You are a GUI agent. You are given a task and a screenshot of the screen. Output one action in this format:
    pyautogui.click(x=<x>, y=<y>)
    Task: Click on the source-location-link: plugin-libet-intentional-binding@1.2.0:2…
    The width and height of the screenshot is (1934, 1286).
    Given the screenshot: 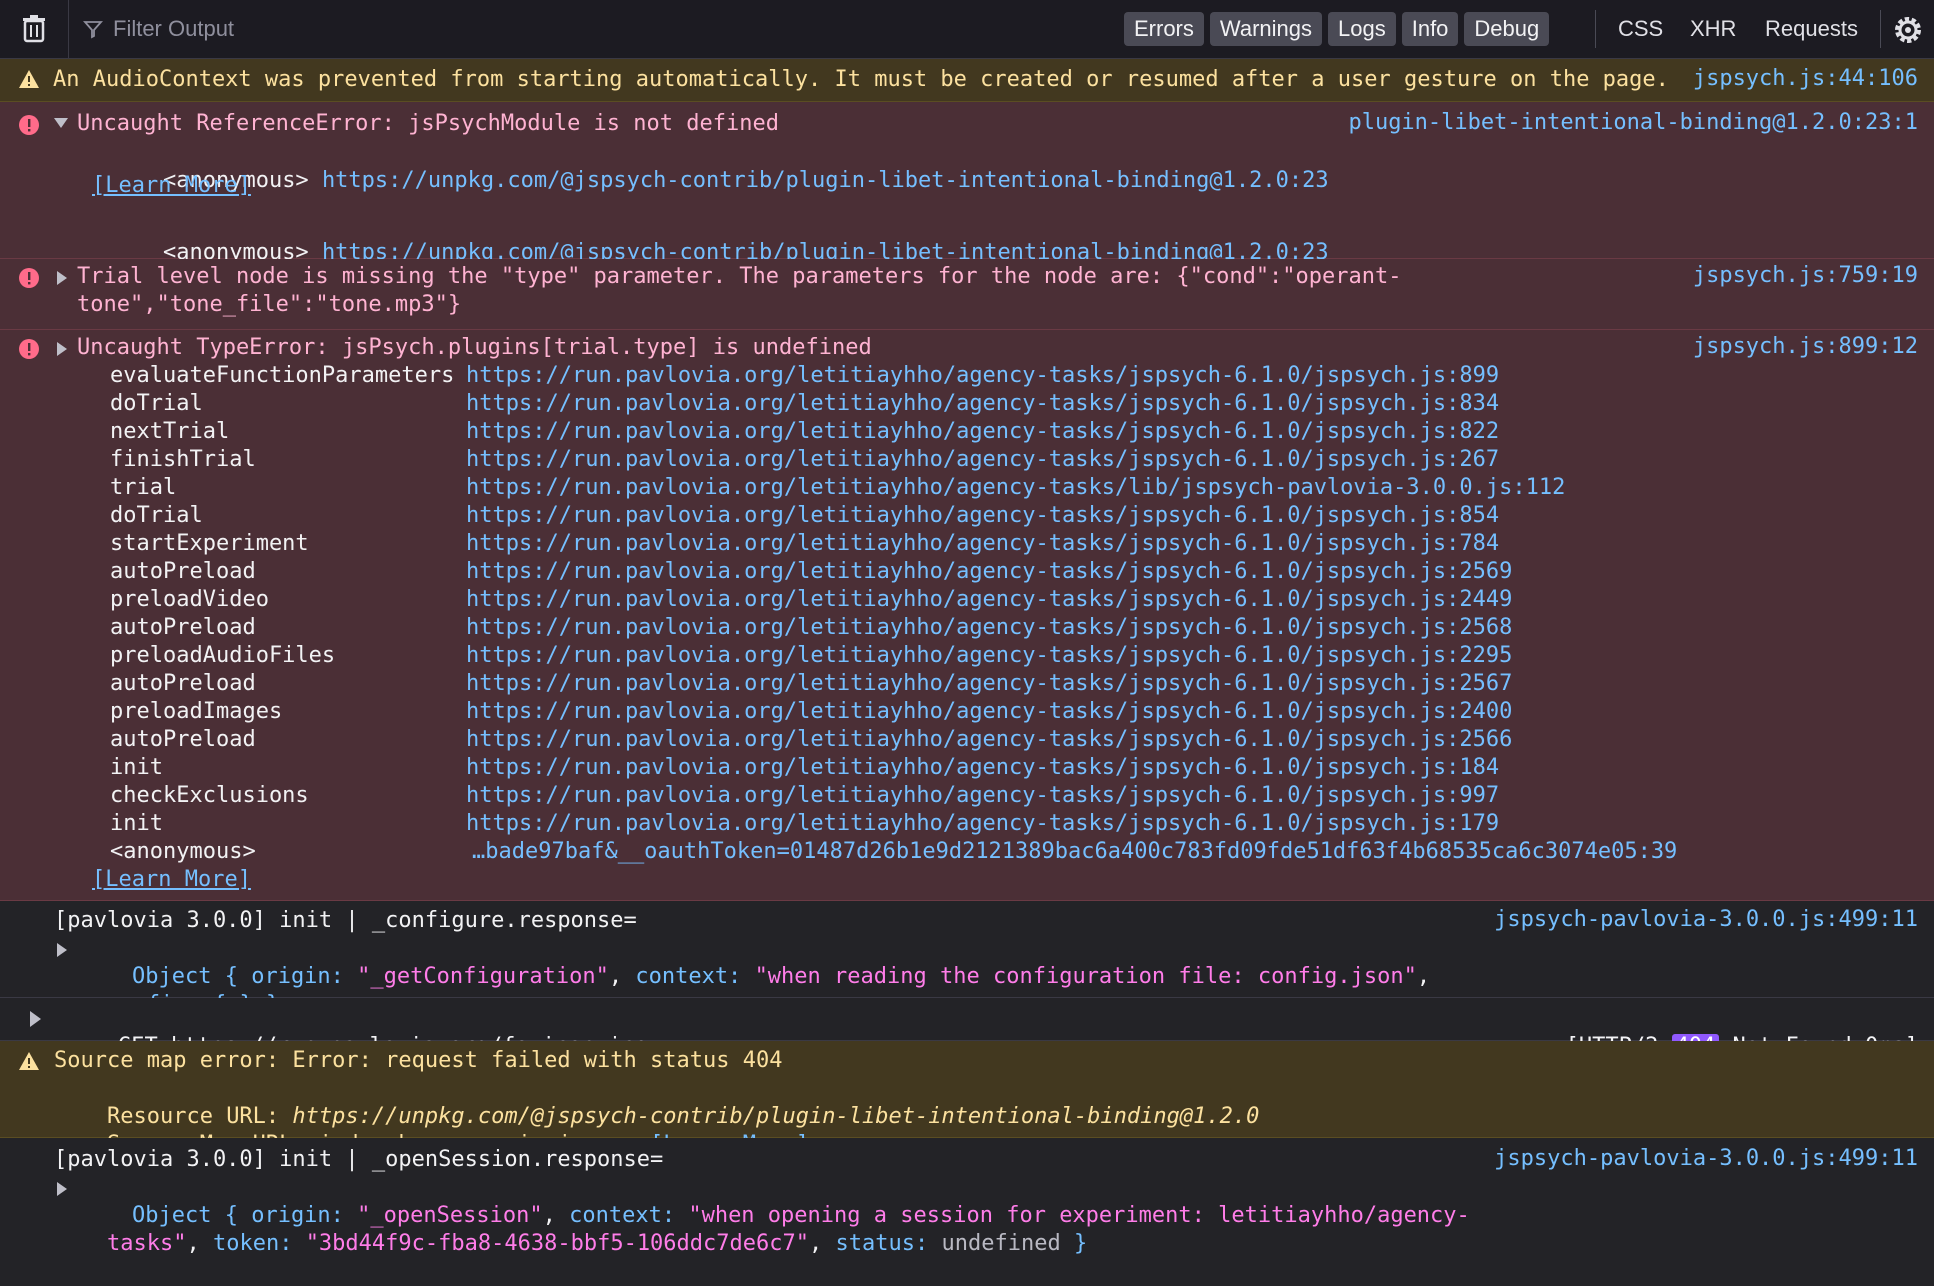 What is the action you would take?
    pyautogui.click(x=1633, y=122)
    